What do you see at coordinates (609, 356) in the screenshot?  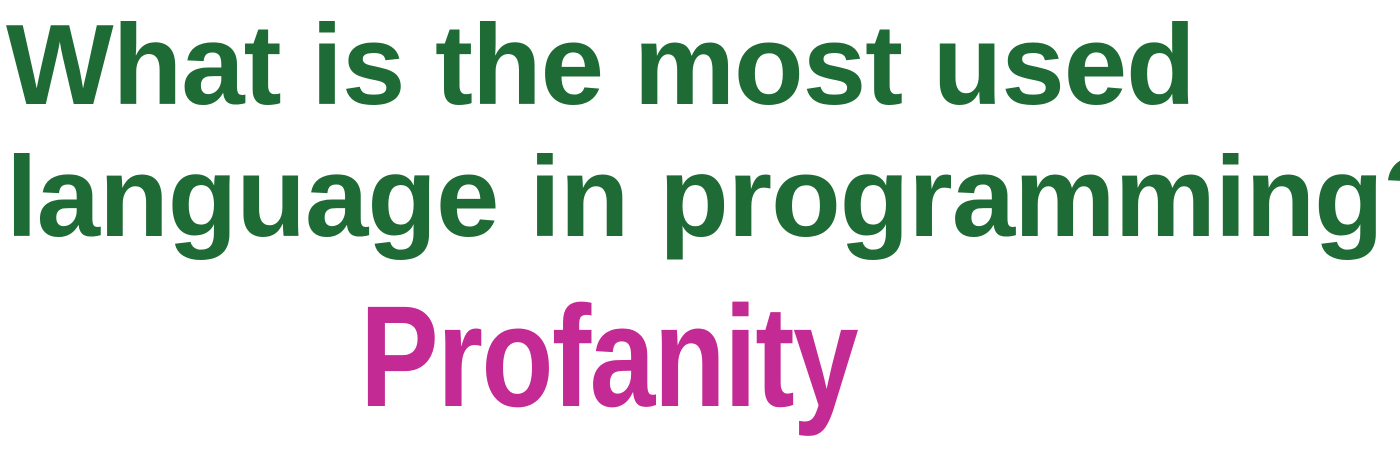 I see `answer-text: Profanity` at bounding box center [609, 356].